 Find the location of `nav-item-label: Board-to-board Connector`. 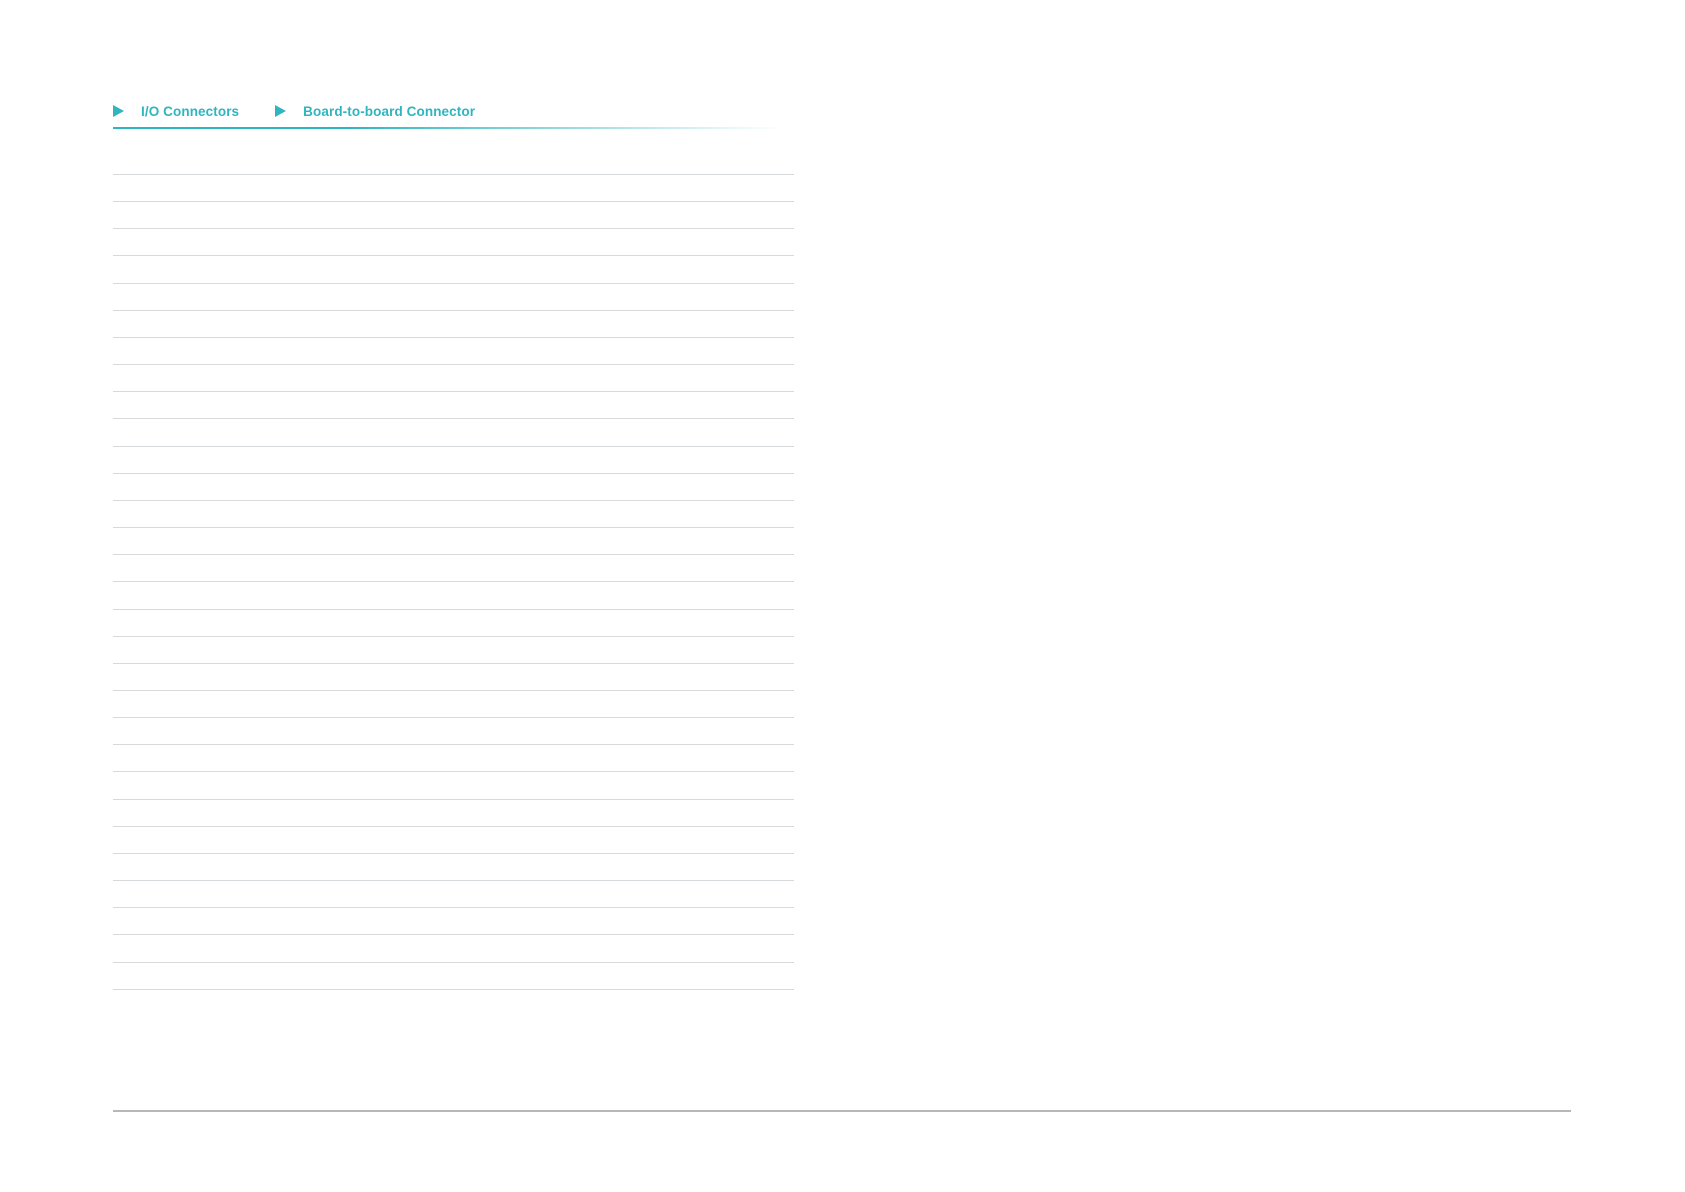

nav-item-label: Board-to-board Connector is located at coordinates (389, 111).